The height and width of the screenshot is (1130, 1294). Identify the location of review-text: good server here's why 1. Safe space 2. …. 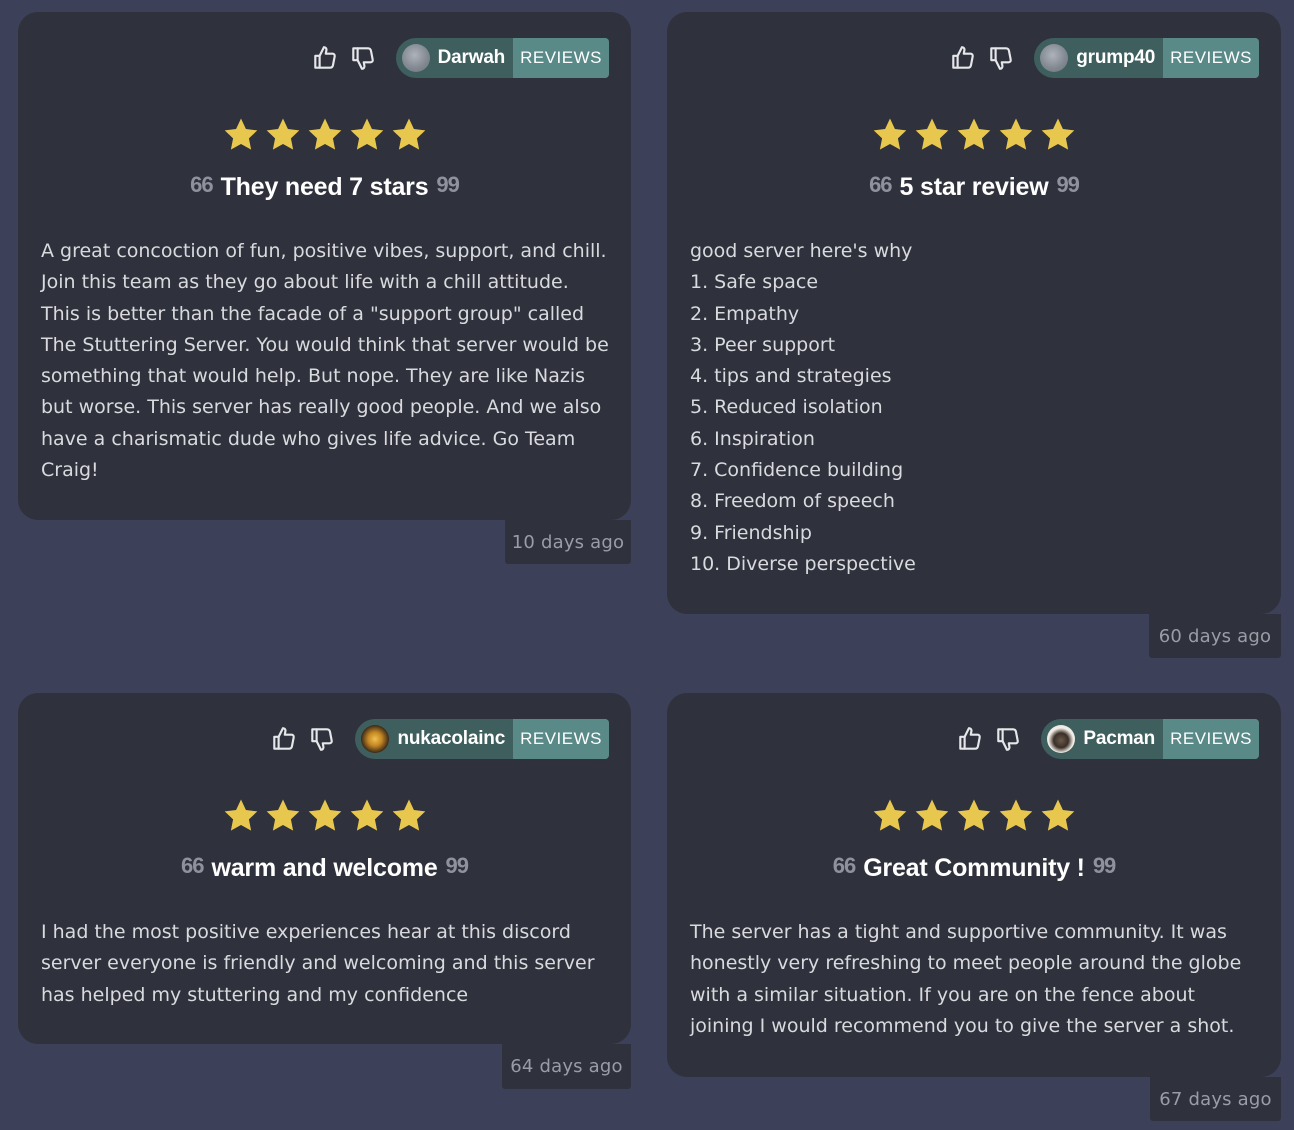
(803, 407).